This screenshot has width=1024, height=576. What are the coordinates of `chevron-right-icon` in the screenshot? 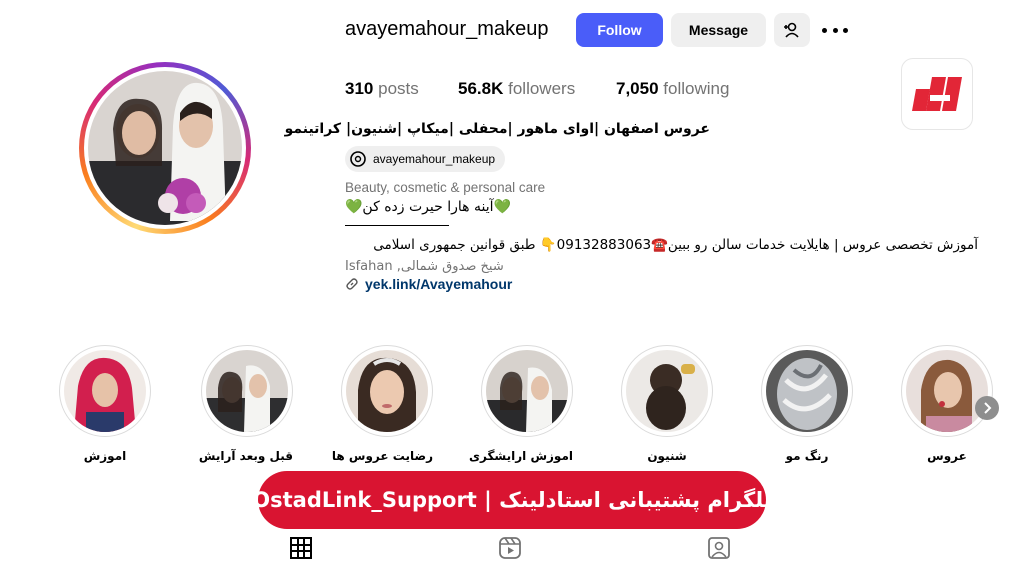 It's located at (988, 408).